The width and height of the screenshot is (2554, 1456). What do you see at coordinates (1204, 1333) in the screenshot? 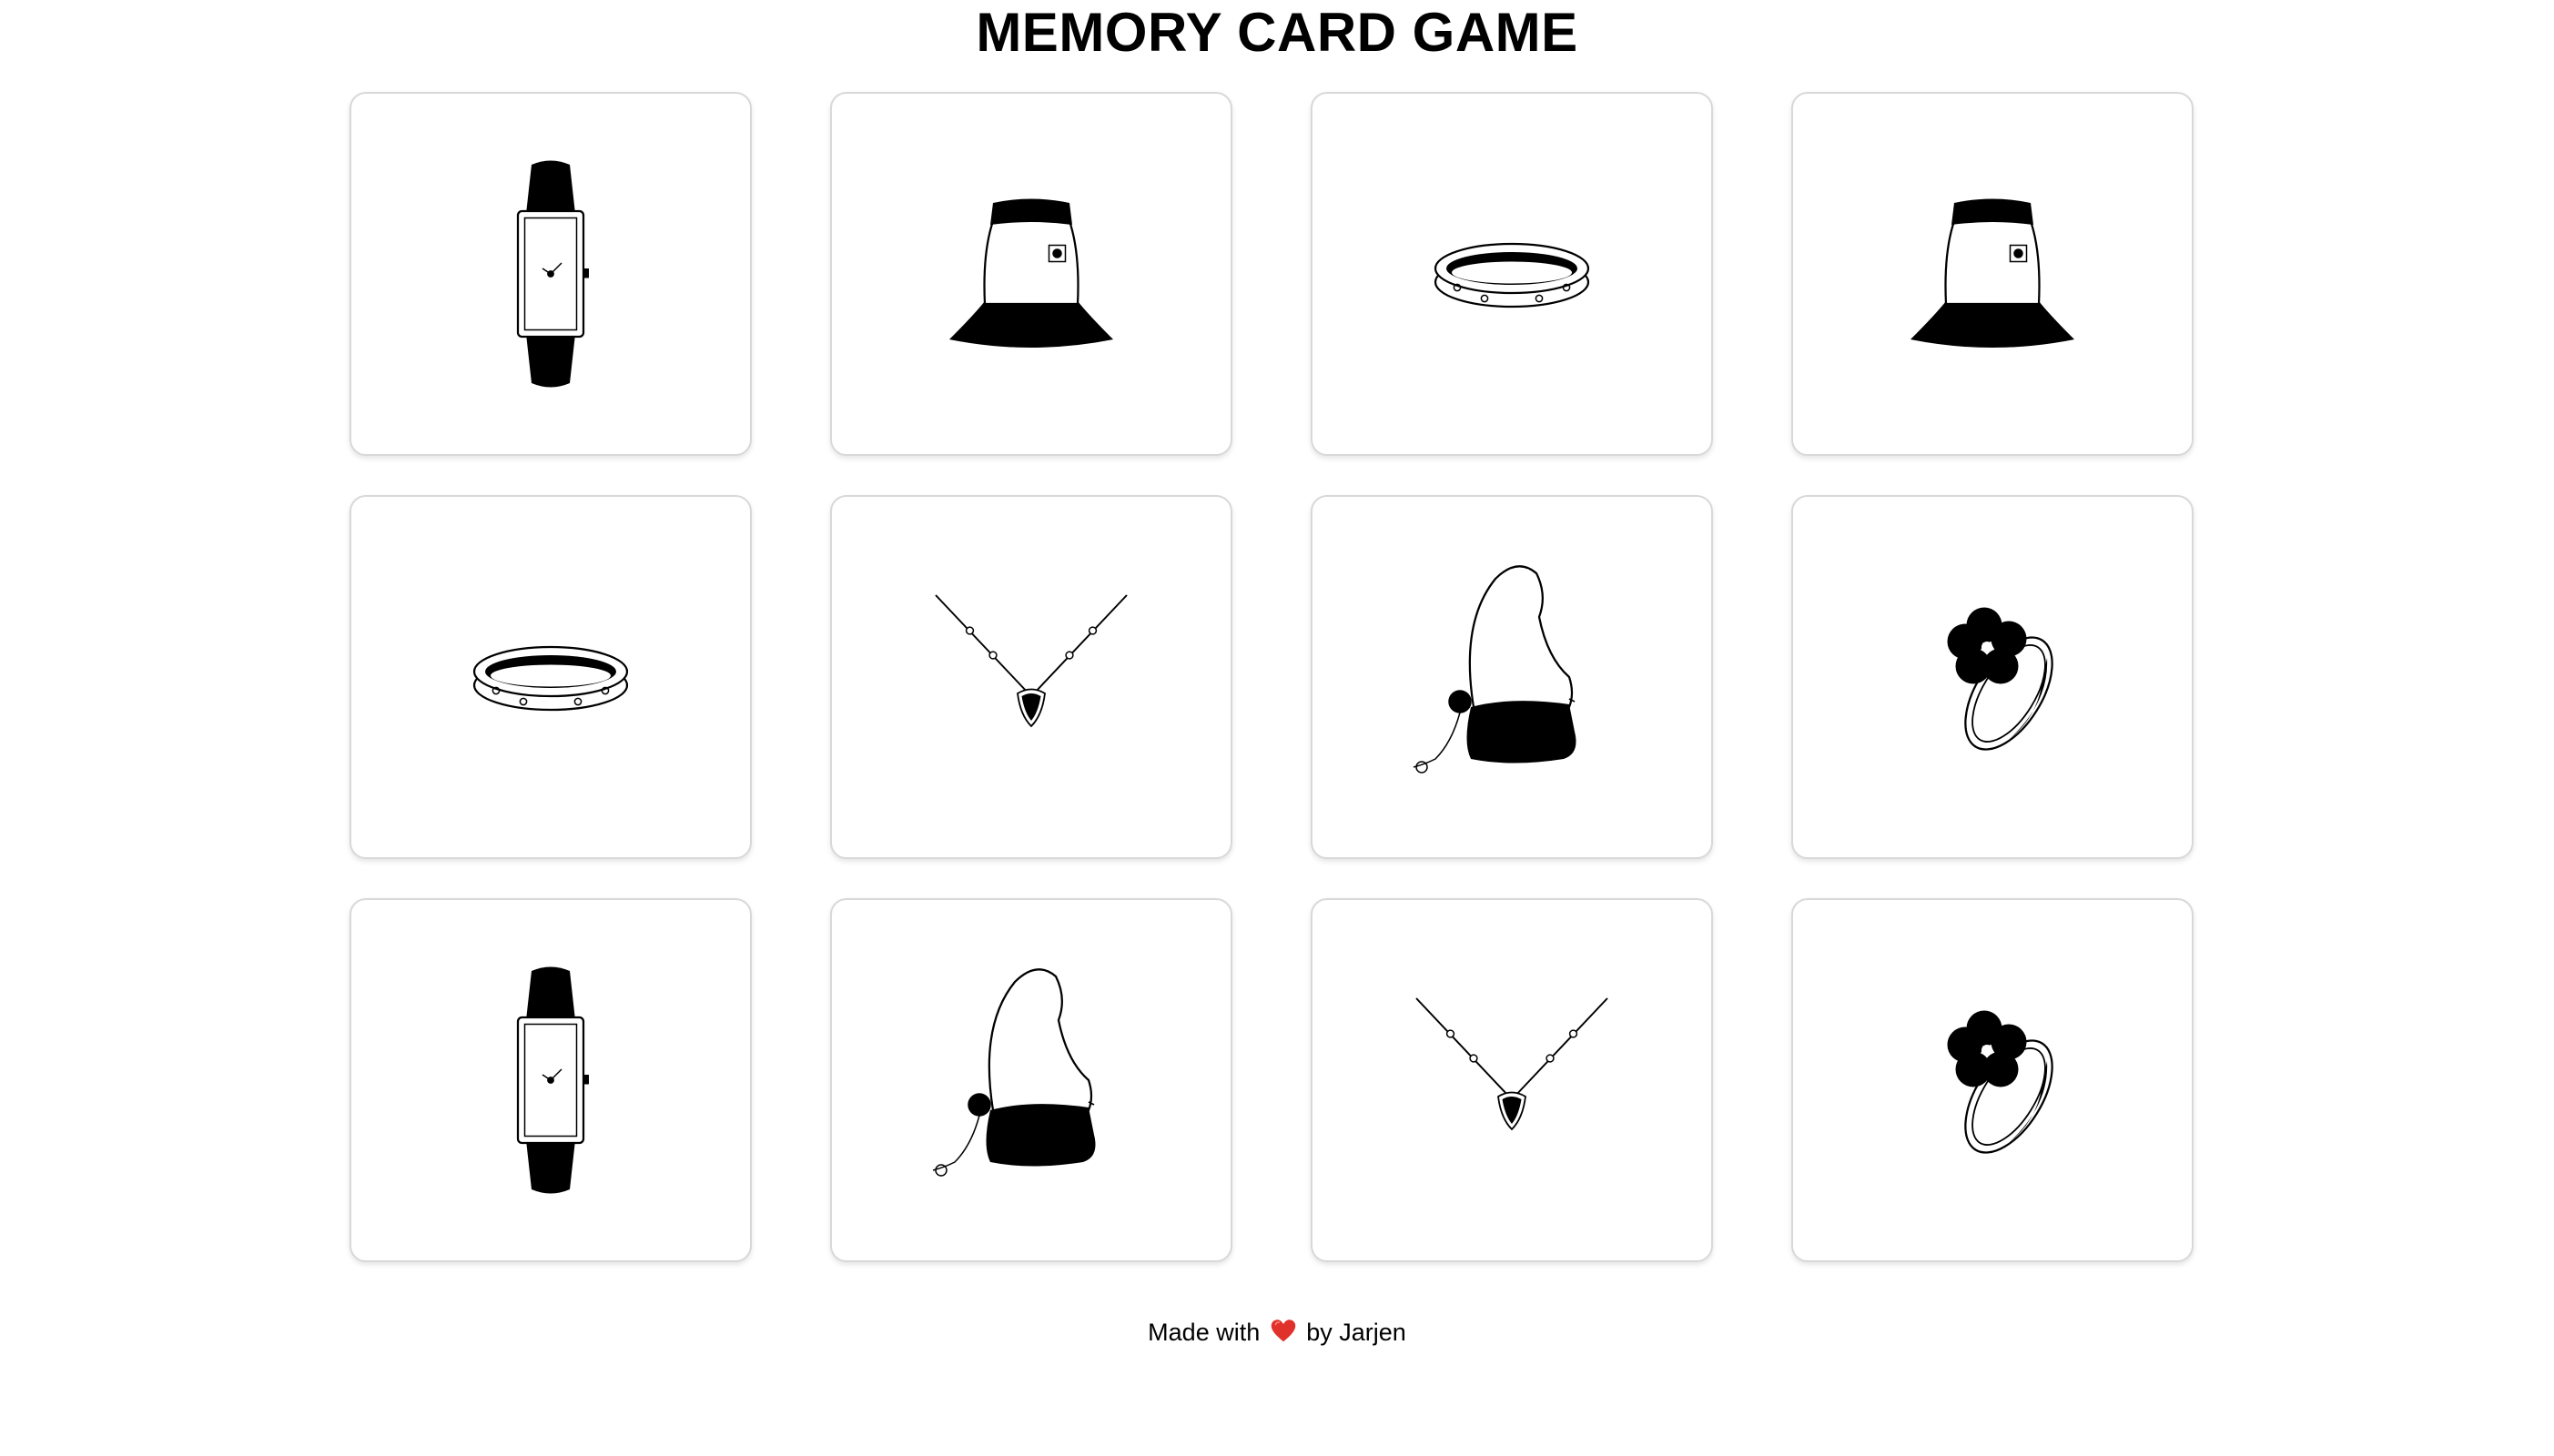
I see `footer-prefix: Made with` at bounding box center [1204, 1333].